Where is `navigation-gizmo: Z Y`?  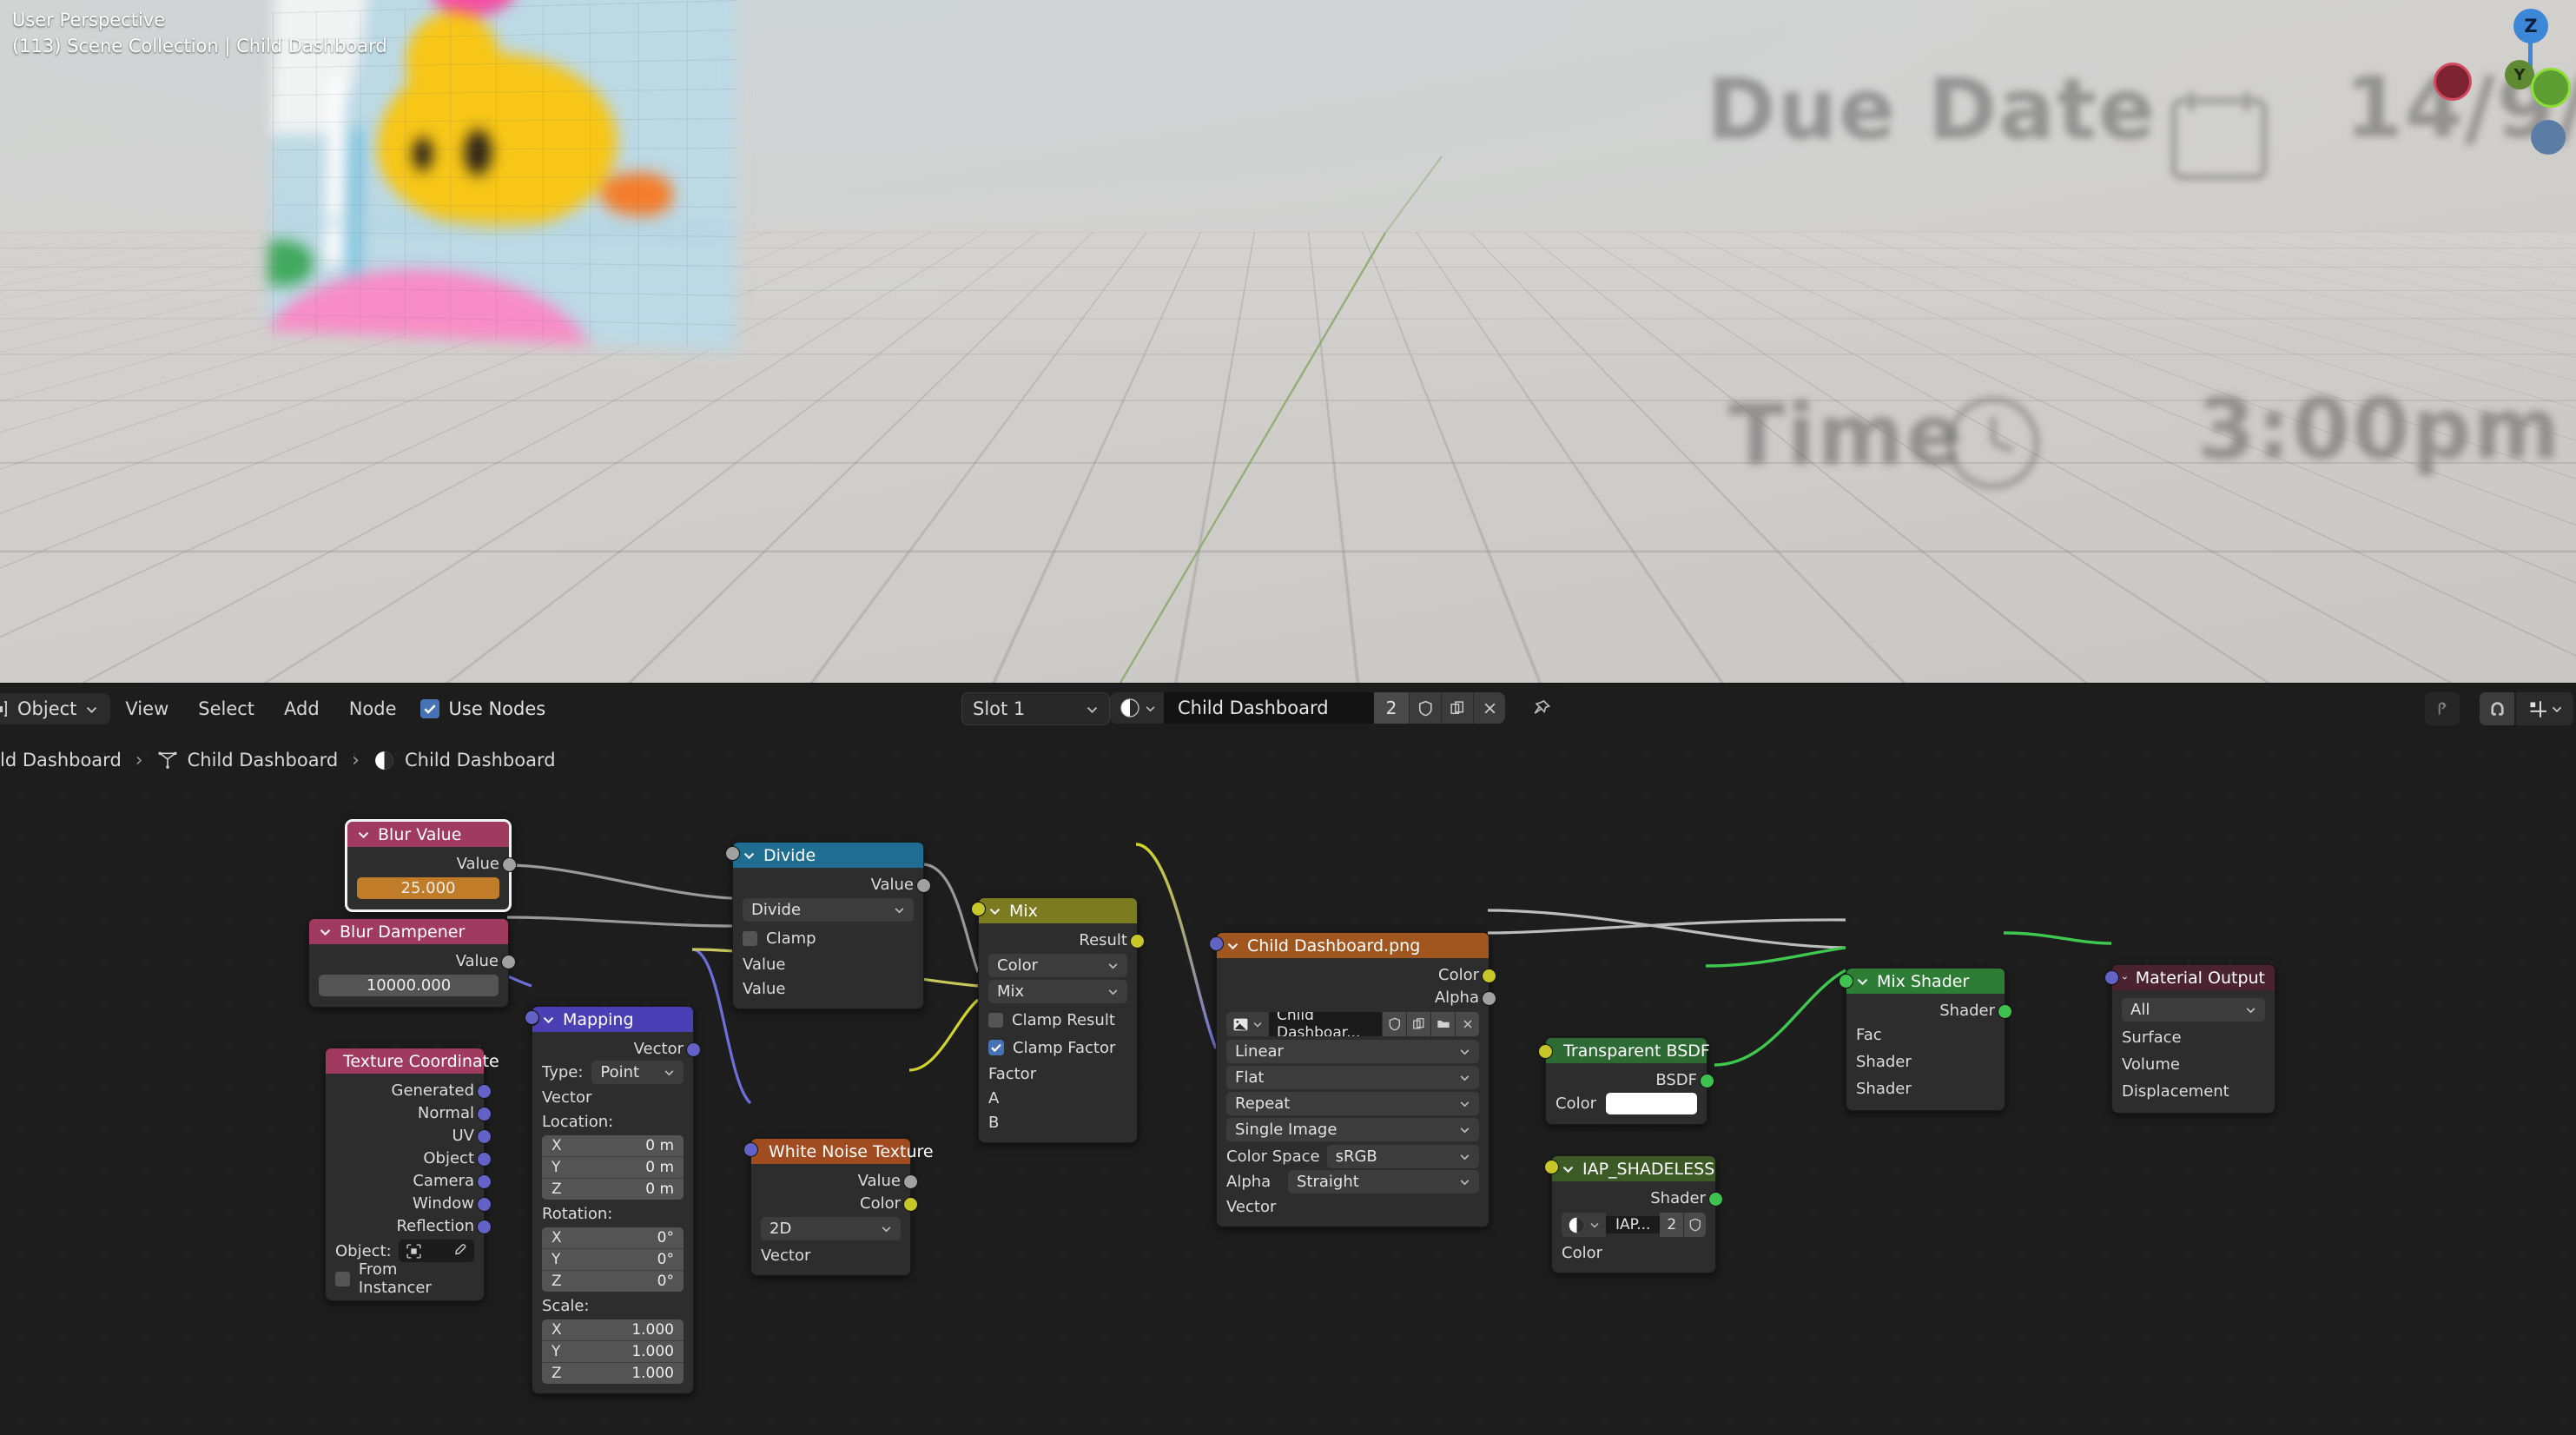 navigation-gizmo: Z Y is located at coordinates (2529, 80).